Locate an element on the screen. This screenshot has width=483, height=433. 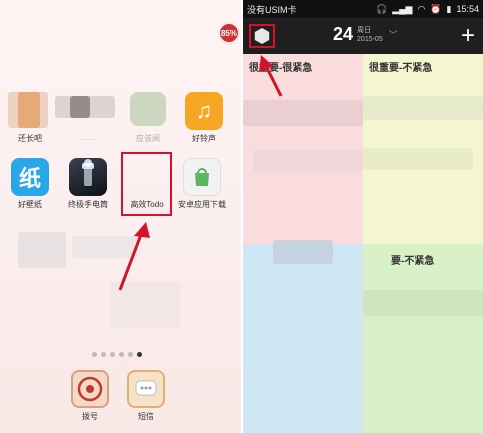
app-wallpaper: 纸 好壁纸 is located at coordinates (30, 184).